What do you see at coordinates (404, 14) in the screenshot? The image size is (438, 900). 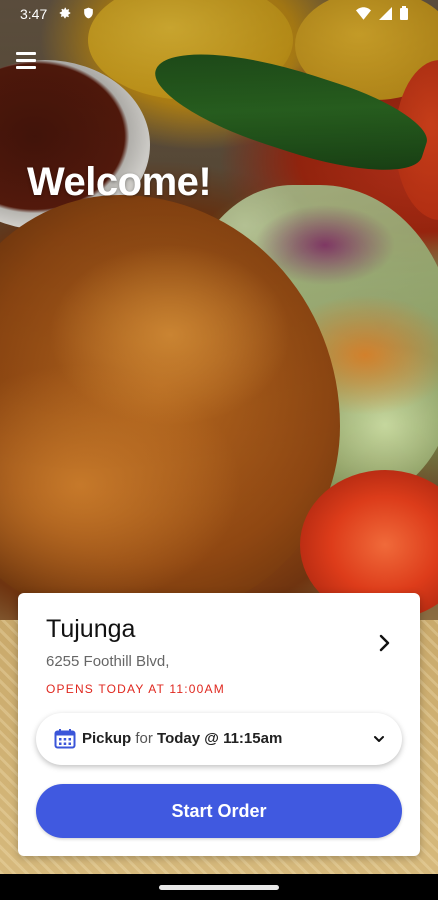 I see `battery-icon` at bounding box center [404, 14].